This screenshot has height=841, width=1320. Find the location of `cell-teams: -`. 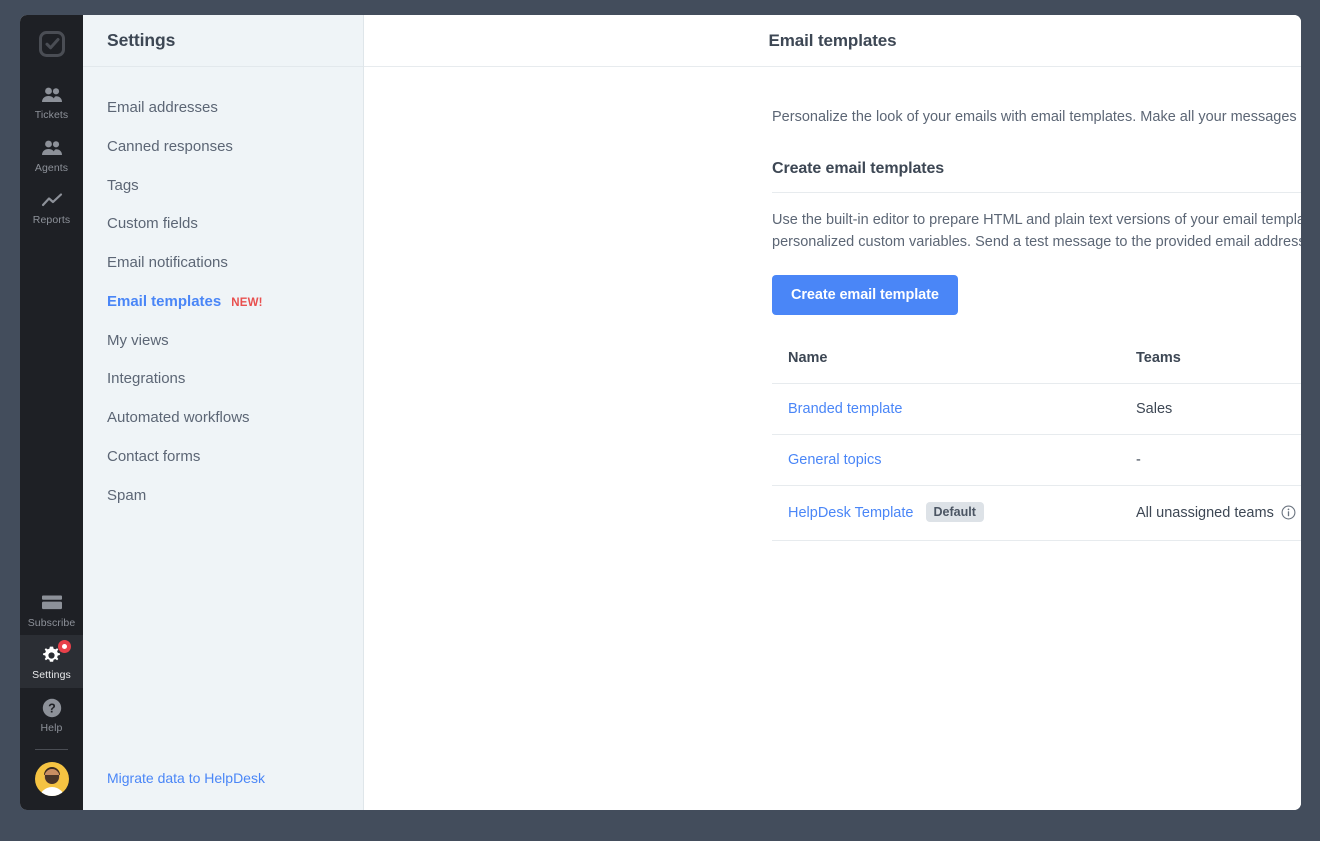

cell-teams: - is located at coordinates (1210, 460).